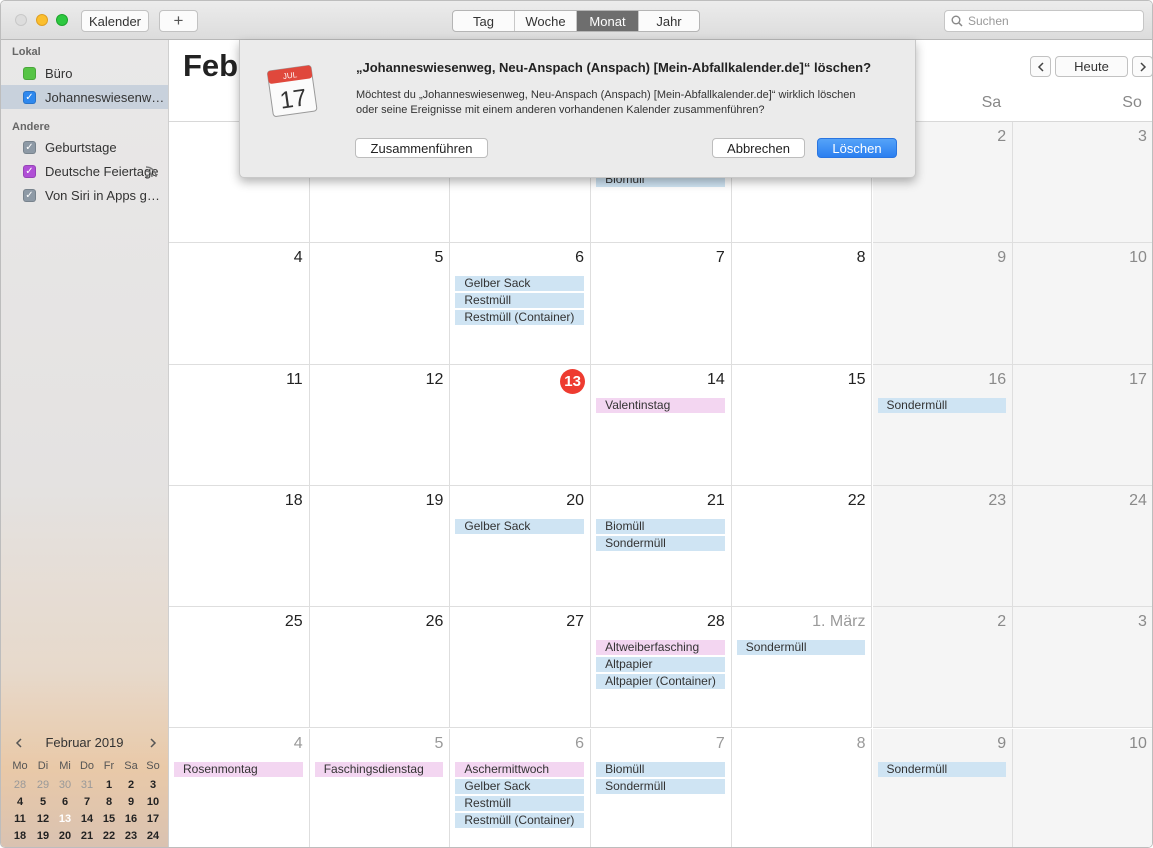 This screenshot has height=848, width=1153. What do you see at coordinates (943, 304) in the screenshot?
I see `day-cell: 9` at bounding box center [943, 304].